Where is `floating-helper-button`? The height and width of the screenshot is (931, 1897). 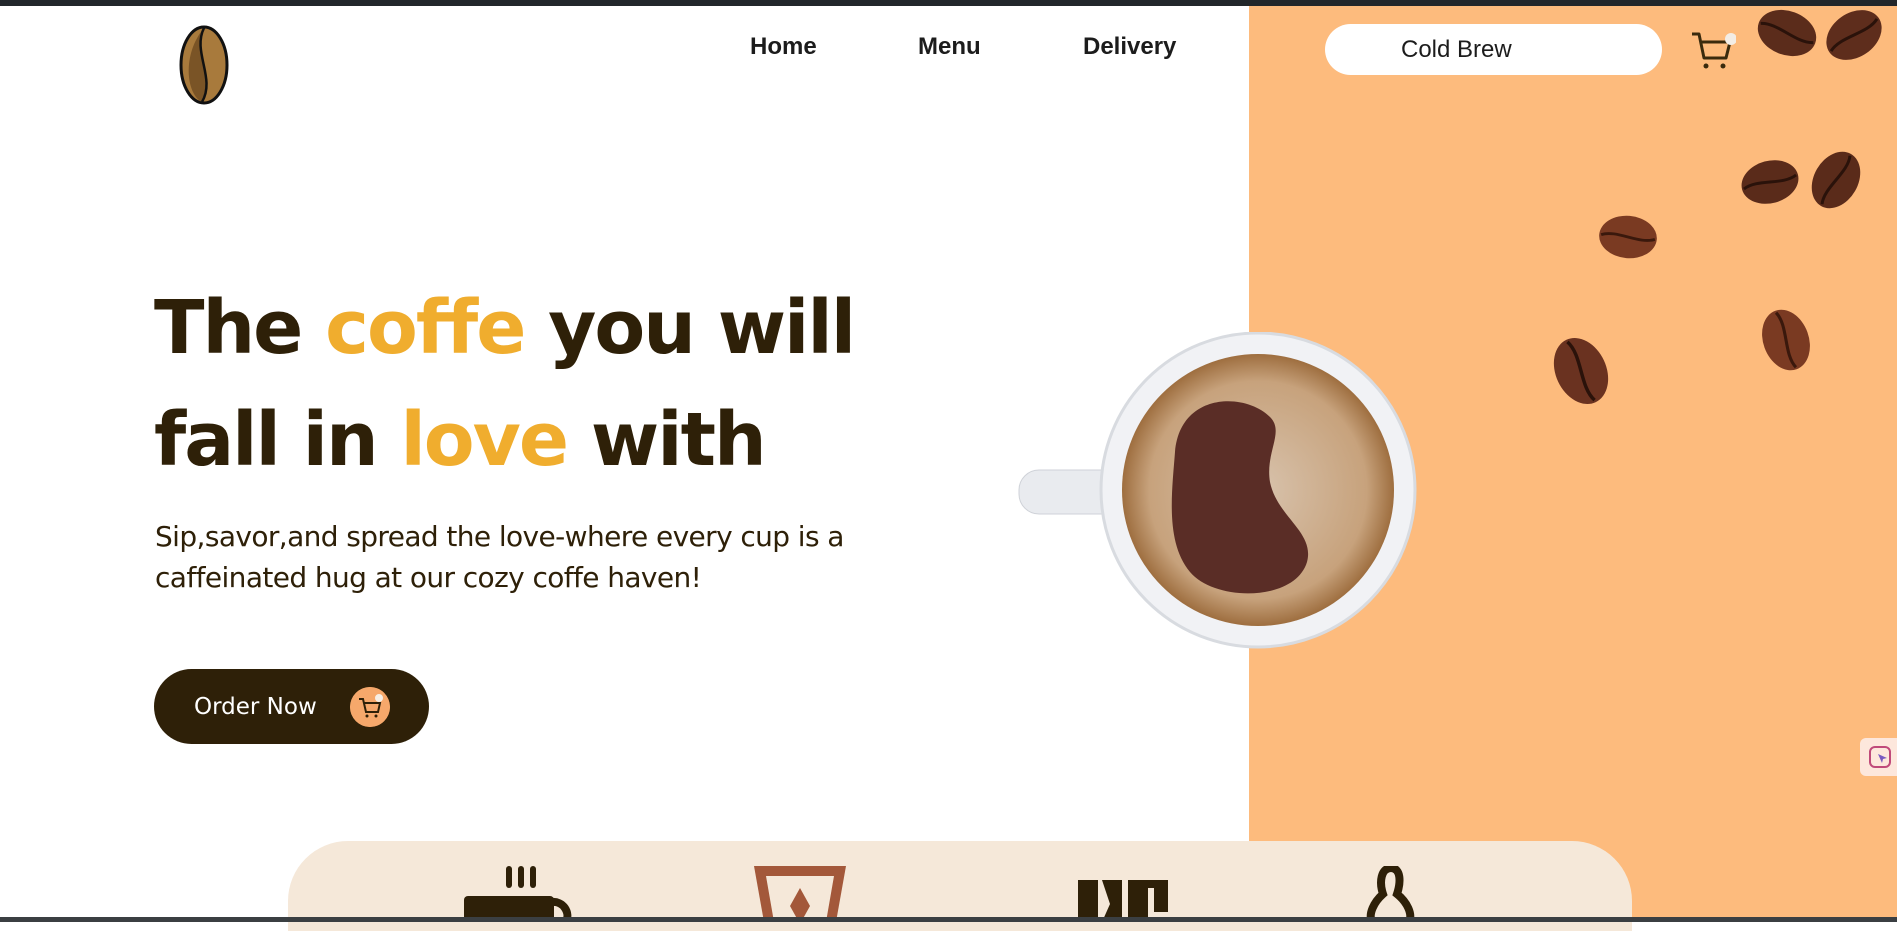
floating-helper-button is located at coordinates (1878, 757).